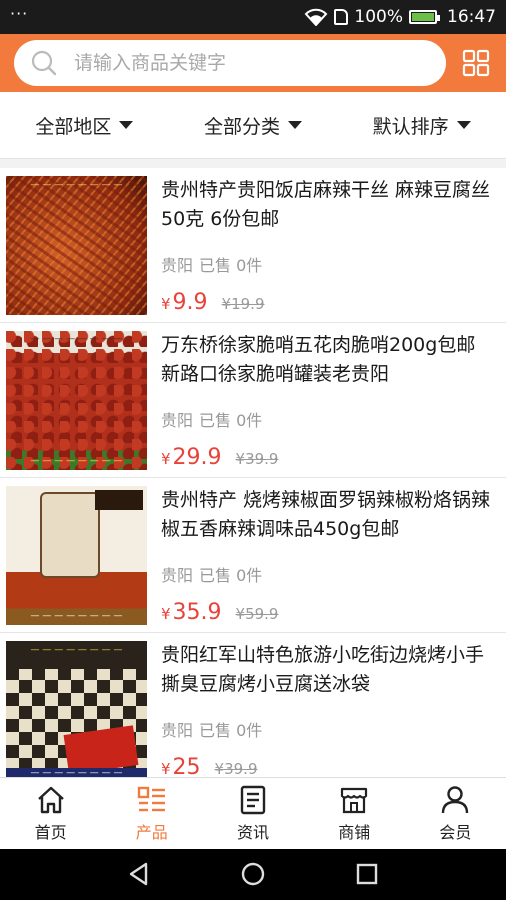 The width and height of the screenshot is (506, 900). I want to click on status-bar: ··· 100% 16:47, so click(253, 17).